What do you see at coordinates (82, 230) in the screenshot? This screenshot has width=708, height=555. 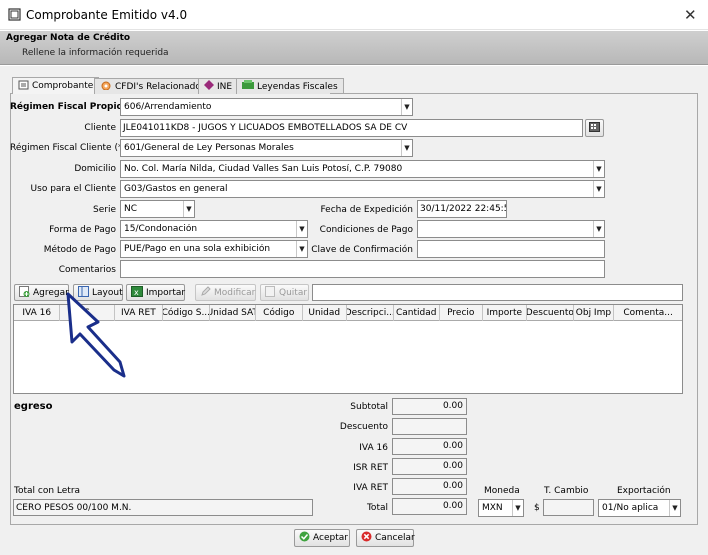 I see `forma-pago-label: Forma de Pago` at bounding box center [82, 230].